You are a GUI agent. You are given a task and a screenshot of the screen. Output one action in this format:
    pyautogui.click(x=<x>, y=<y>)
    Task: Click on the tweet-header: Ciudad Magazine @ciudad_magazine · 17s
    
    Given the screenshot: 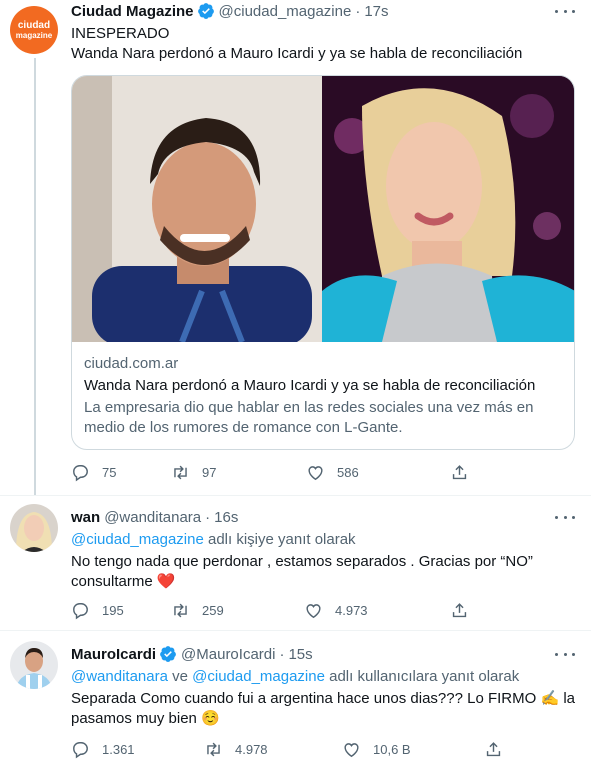 What is the action you would take?
    pyautogui.click(x=326, y=11)
    